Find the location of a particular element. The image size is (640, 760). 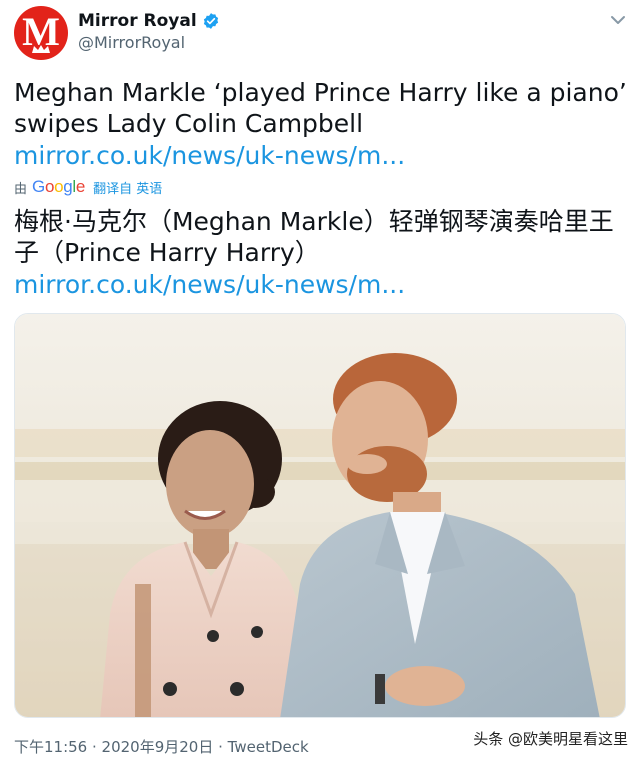

avatar: M is located at coordinates (41, 33).